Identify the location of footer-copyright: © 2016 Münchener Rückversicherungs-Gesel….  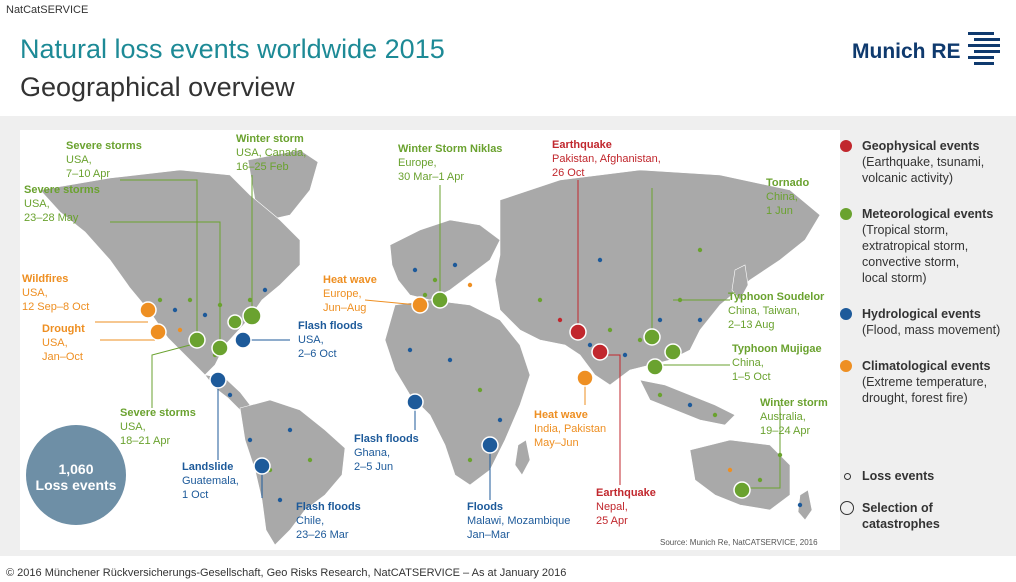
(286, 573).